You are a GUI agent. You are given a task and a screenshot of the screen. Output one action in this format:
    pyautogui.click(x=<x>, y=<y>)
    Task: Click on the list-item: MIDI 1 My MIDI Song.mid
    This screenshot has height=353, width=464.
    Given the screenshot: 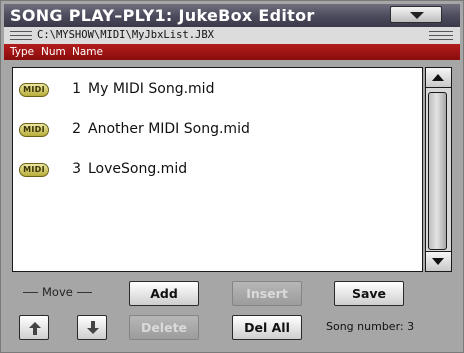 What is the action you would take?
    pyautogui.click(x=217, y=90)
    